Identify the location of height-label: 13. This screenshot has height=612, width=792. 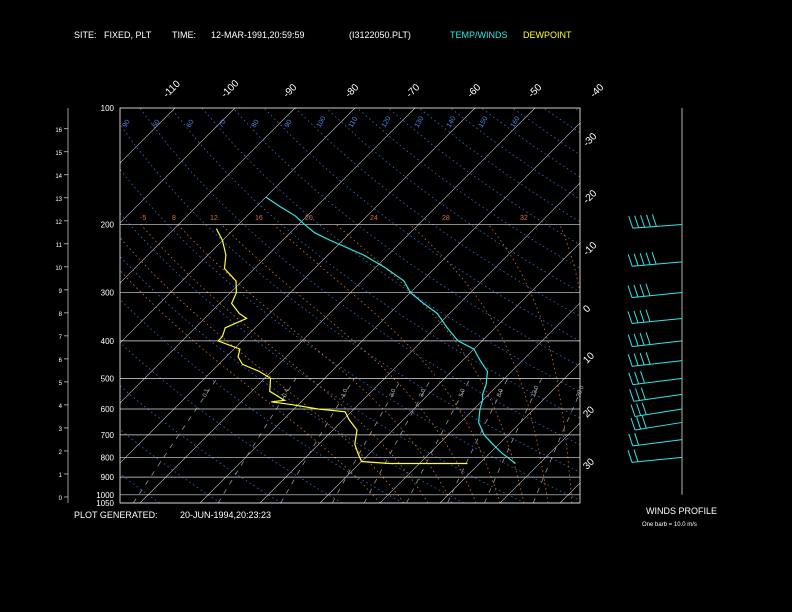
(58, 200).